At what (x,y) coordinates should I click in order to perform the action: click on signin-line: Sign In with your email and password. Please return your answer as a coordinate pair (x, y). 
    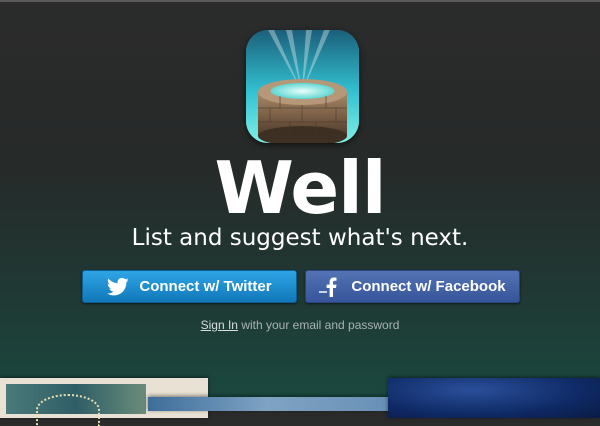
    Looking at the image, I should click on (300, 325).